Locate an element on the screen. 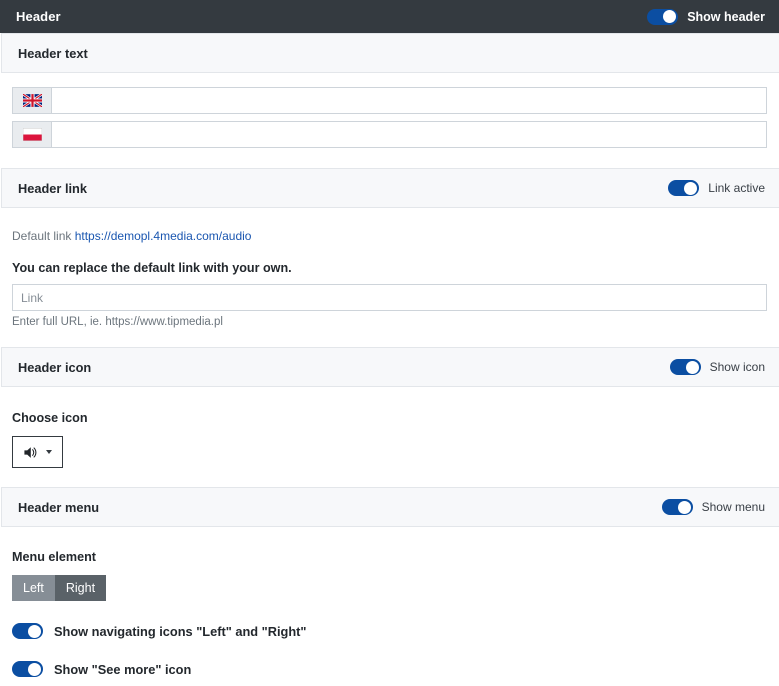 This screenshot has height=686, width=779. menu-element-right-button: Right is located at coordinates (80, 588).